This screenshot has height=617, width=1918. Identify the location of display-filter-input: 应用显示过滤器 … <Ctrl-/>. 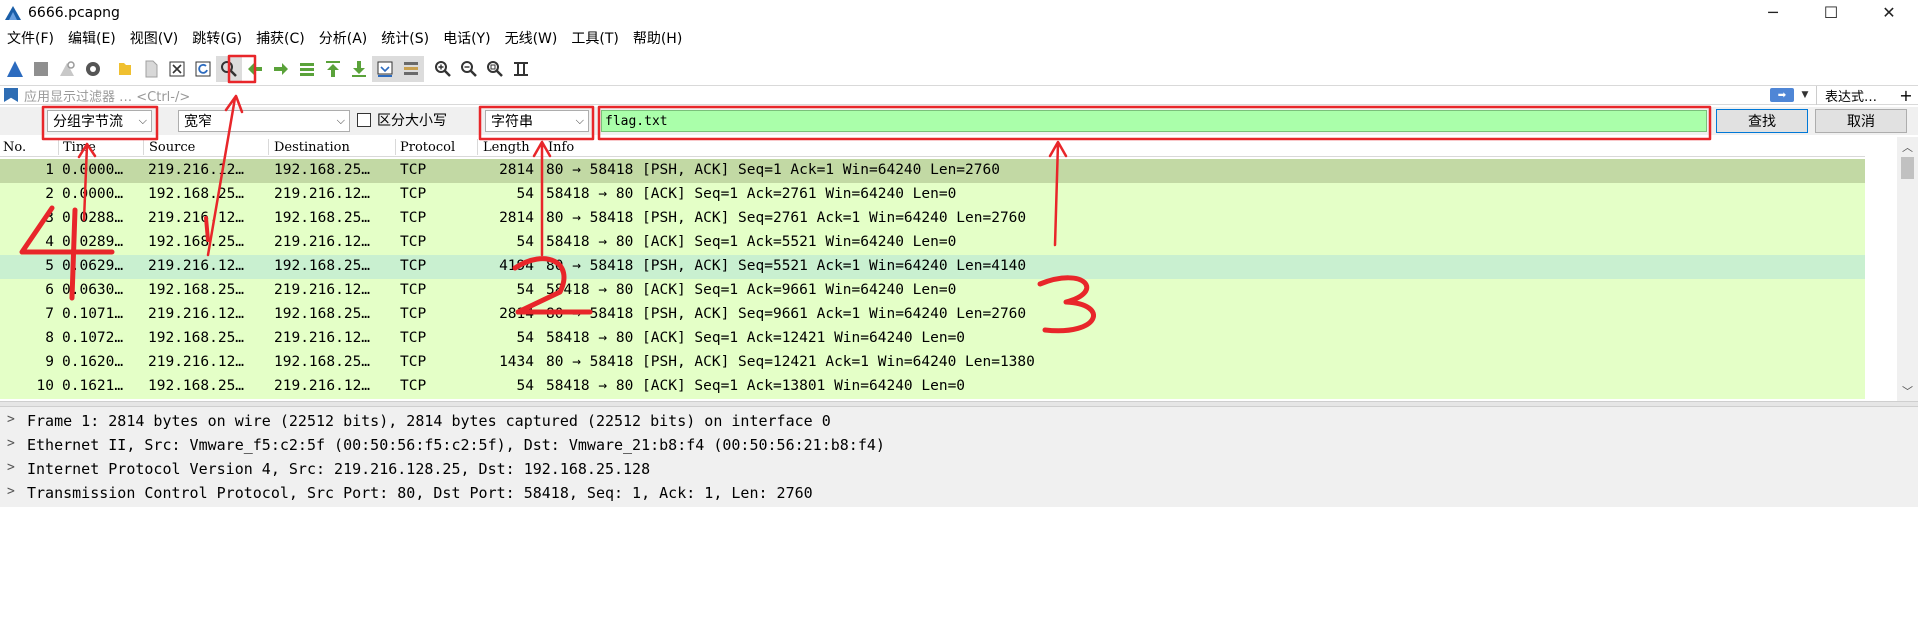
(894, 95).